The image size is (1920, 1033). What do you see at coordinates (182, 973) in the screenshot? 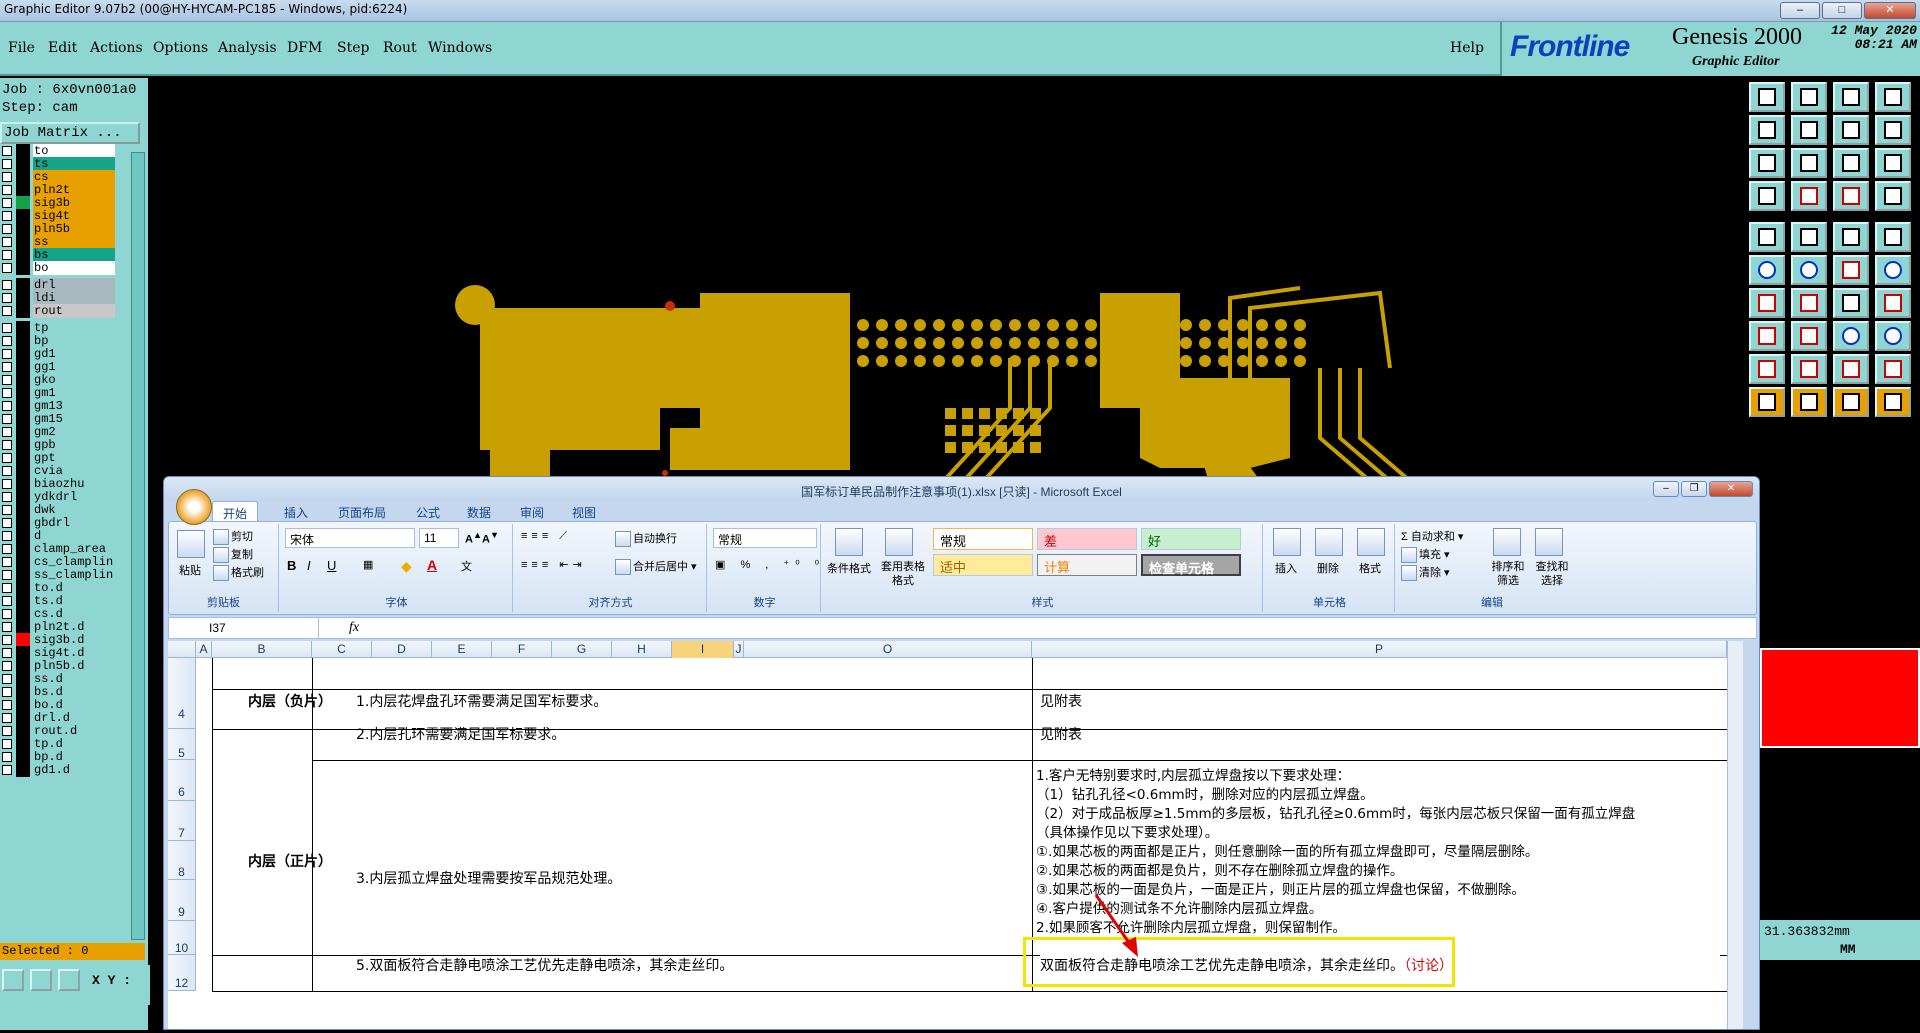
I see `row-header: 12` at bounding box center [182, 973].